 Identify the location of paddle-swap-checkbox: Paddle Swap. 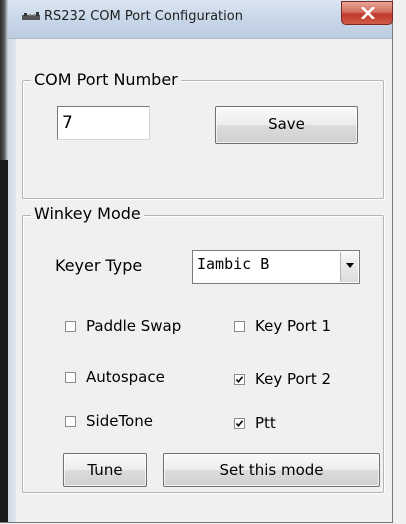
(123, 326).